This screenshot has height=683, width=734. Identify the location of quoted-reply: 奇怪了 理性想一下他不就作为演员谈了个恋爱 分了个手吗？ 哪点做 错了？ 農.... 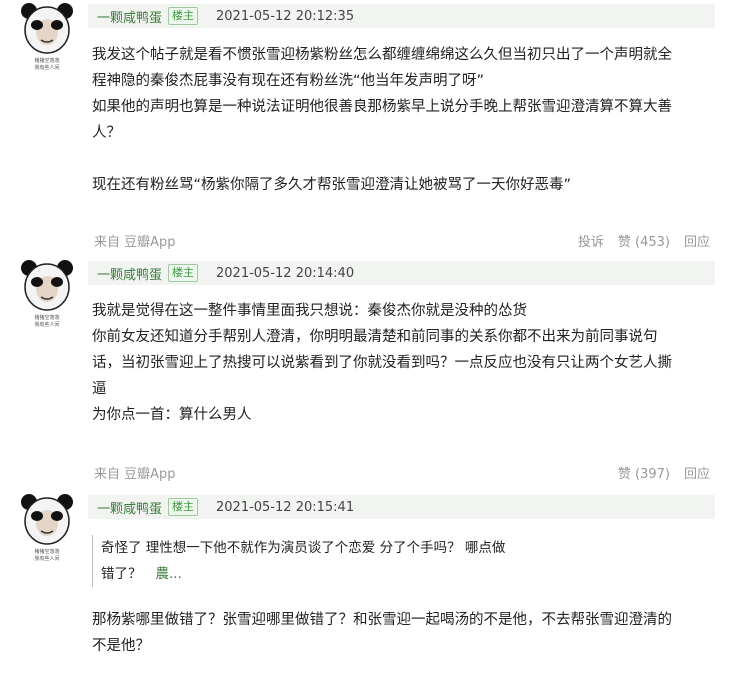
(331, 561).